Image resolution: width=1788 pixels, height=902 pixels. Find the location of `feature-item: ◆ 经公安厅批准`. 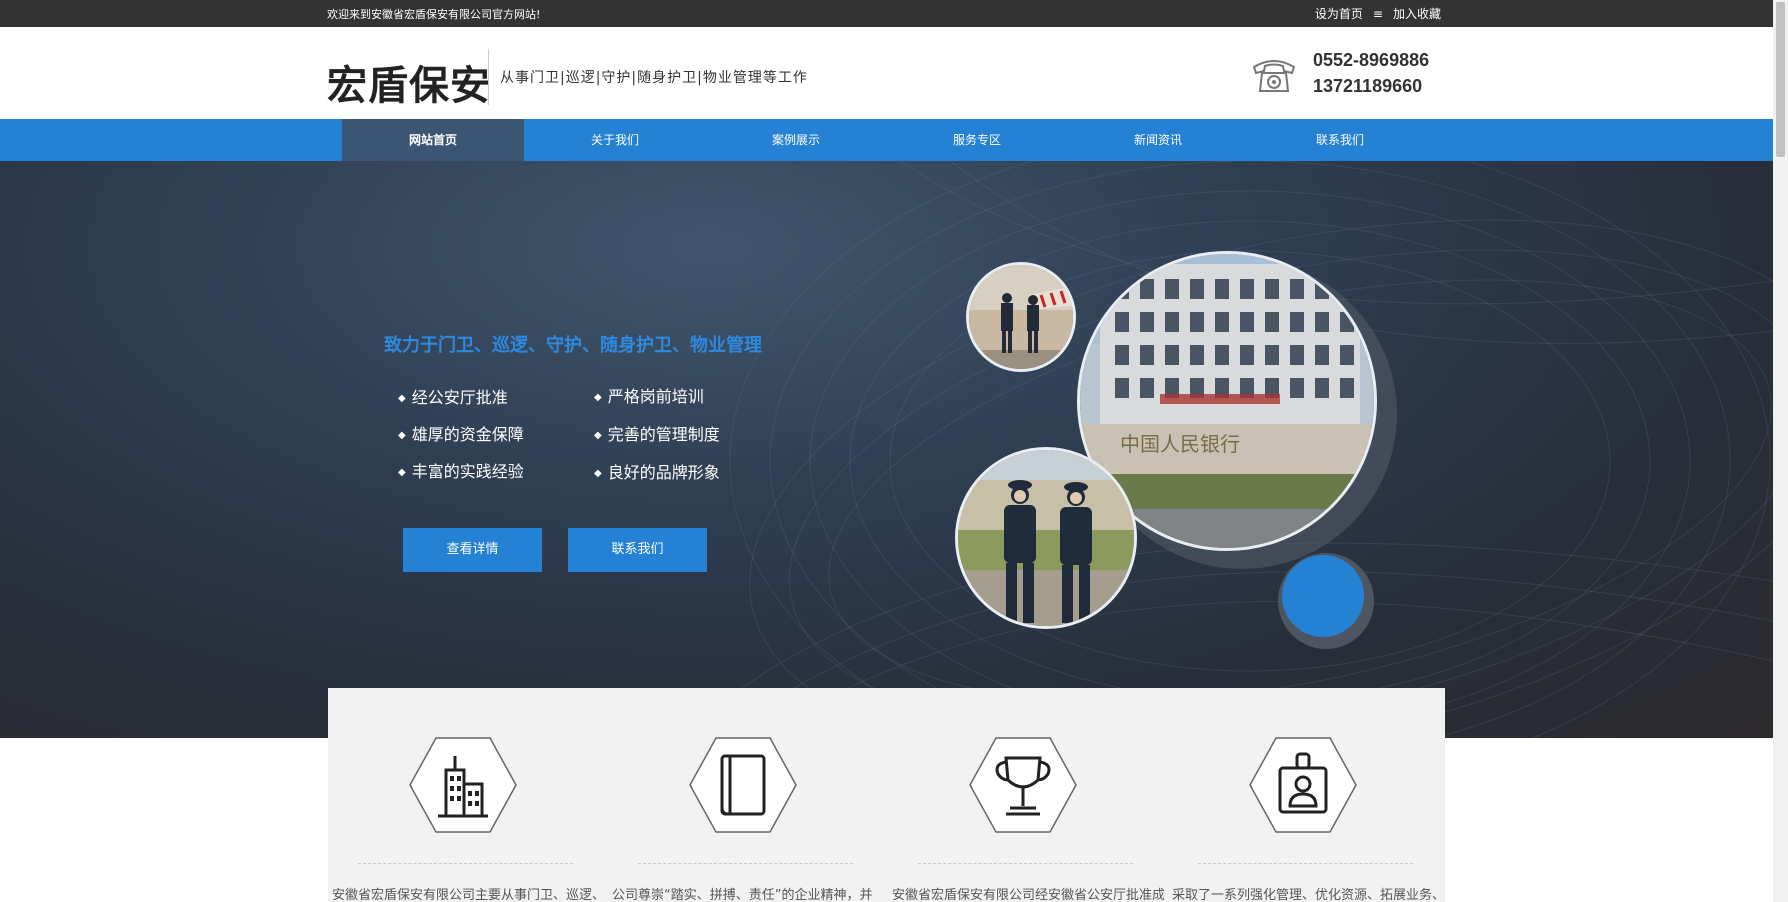

feature-item: ◆ 经公安厅批准 is located at coordinates (453, 397).